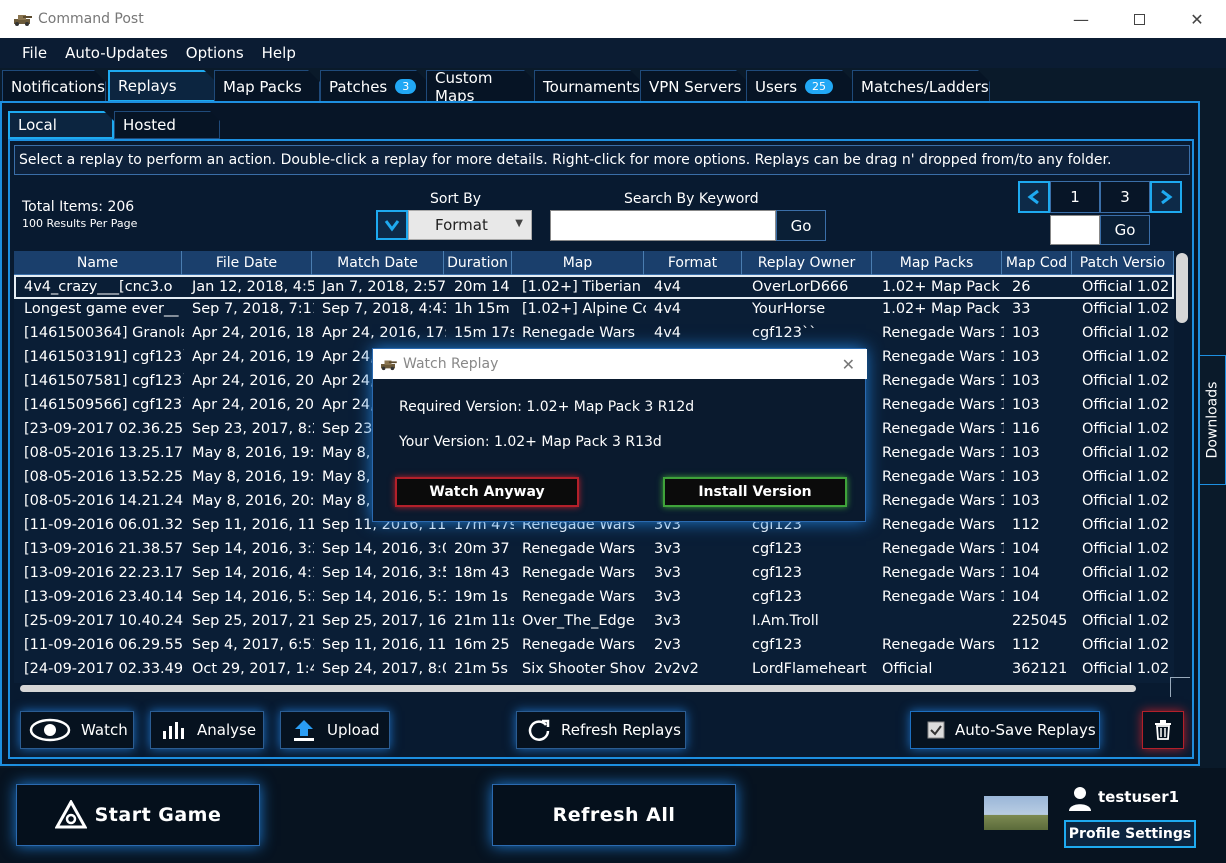 This screenshot has width=1226, height=863. I want to click on table-cell: Sep 25, 2017, 16:, so click(384, 621).